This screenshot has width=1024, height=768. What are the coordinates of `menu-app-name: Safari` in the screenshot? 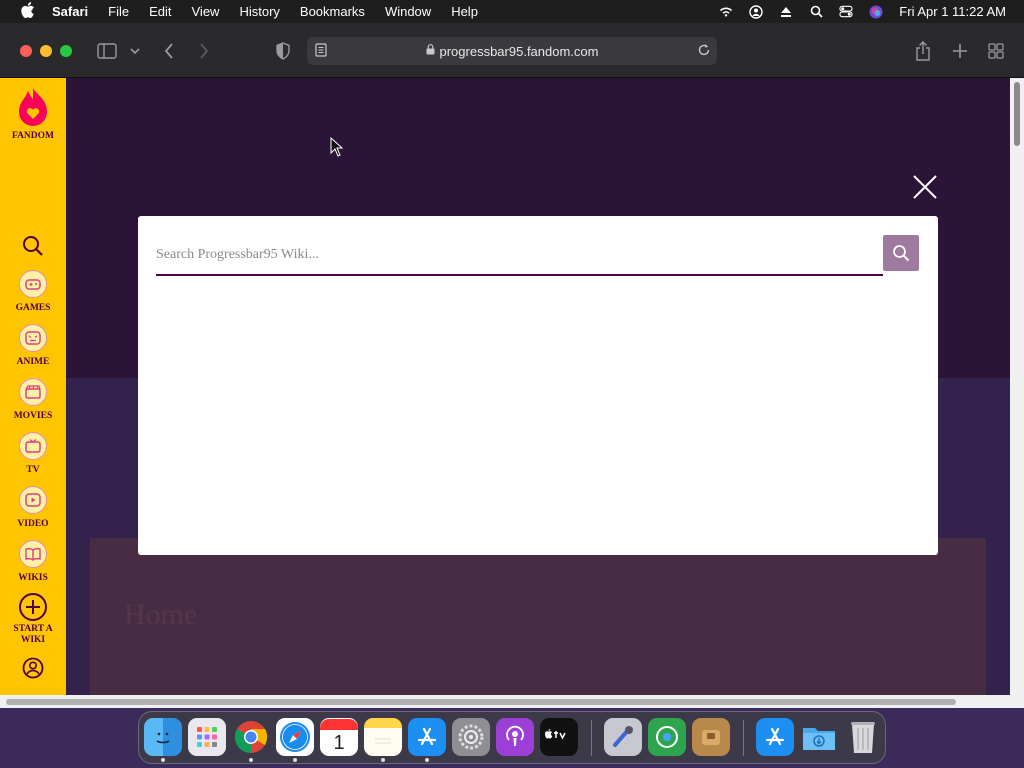 It's located at (70, 11).